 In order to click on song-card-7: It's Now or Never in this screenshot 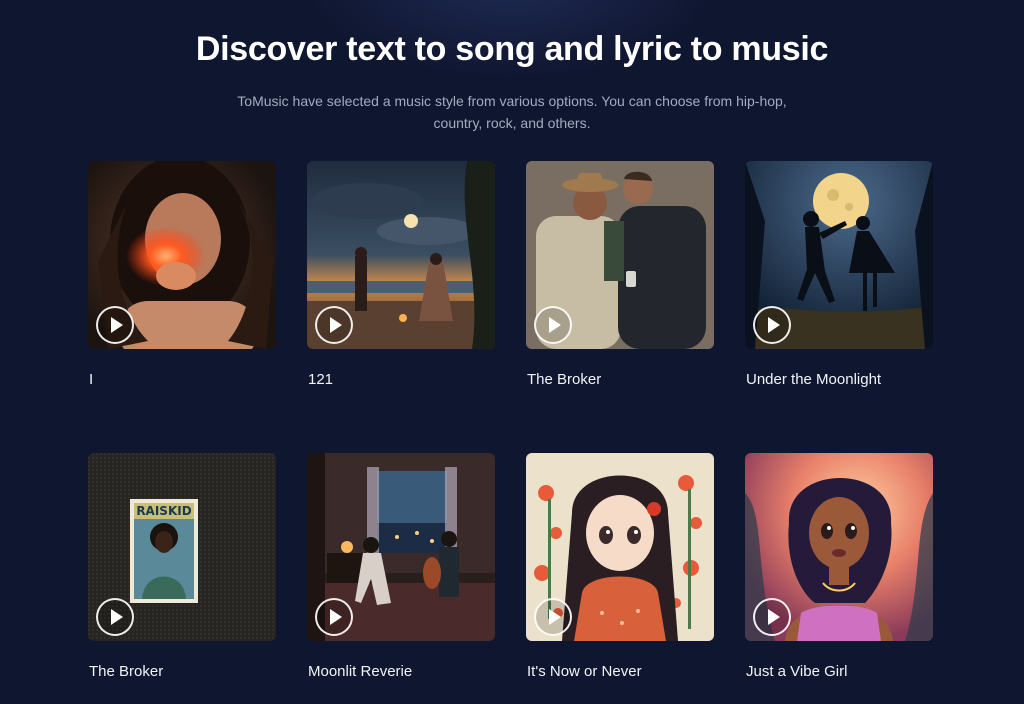, I will do `click(620, 566)`.